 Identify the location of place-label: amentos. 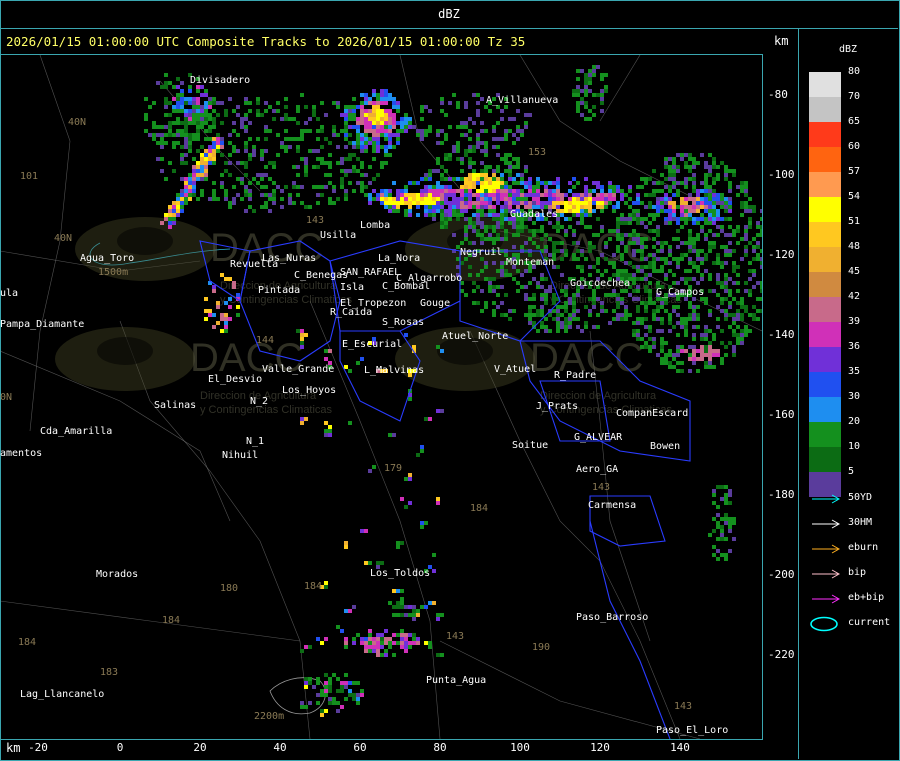
(21, 453).